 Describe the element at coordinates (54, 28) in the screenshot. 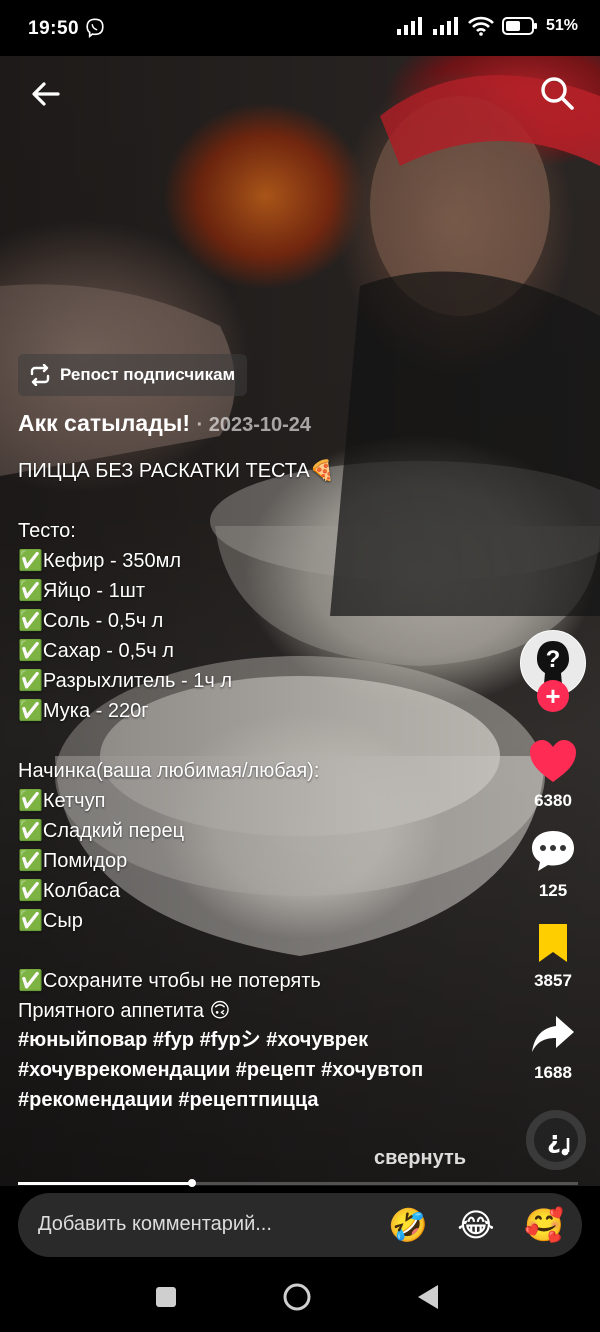

I see `status-time: 19:50` at that location.